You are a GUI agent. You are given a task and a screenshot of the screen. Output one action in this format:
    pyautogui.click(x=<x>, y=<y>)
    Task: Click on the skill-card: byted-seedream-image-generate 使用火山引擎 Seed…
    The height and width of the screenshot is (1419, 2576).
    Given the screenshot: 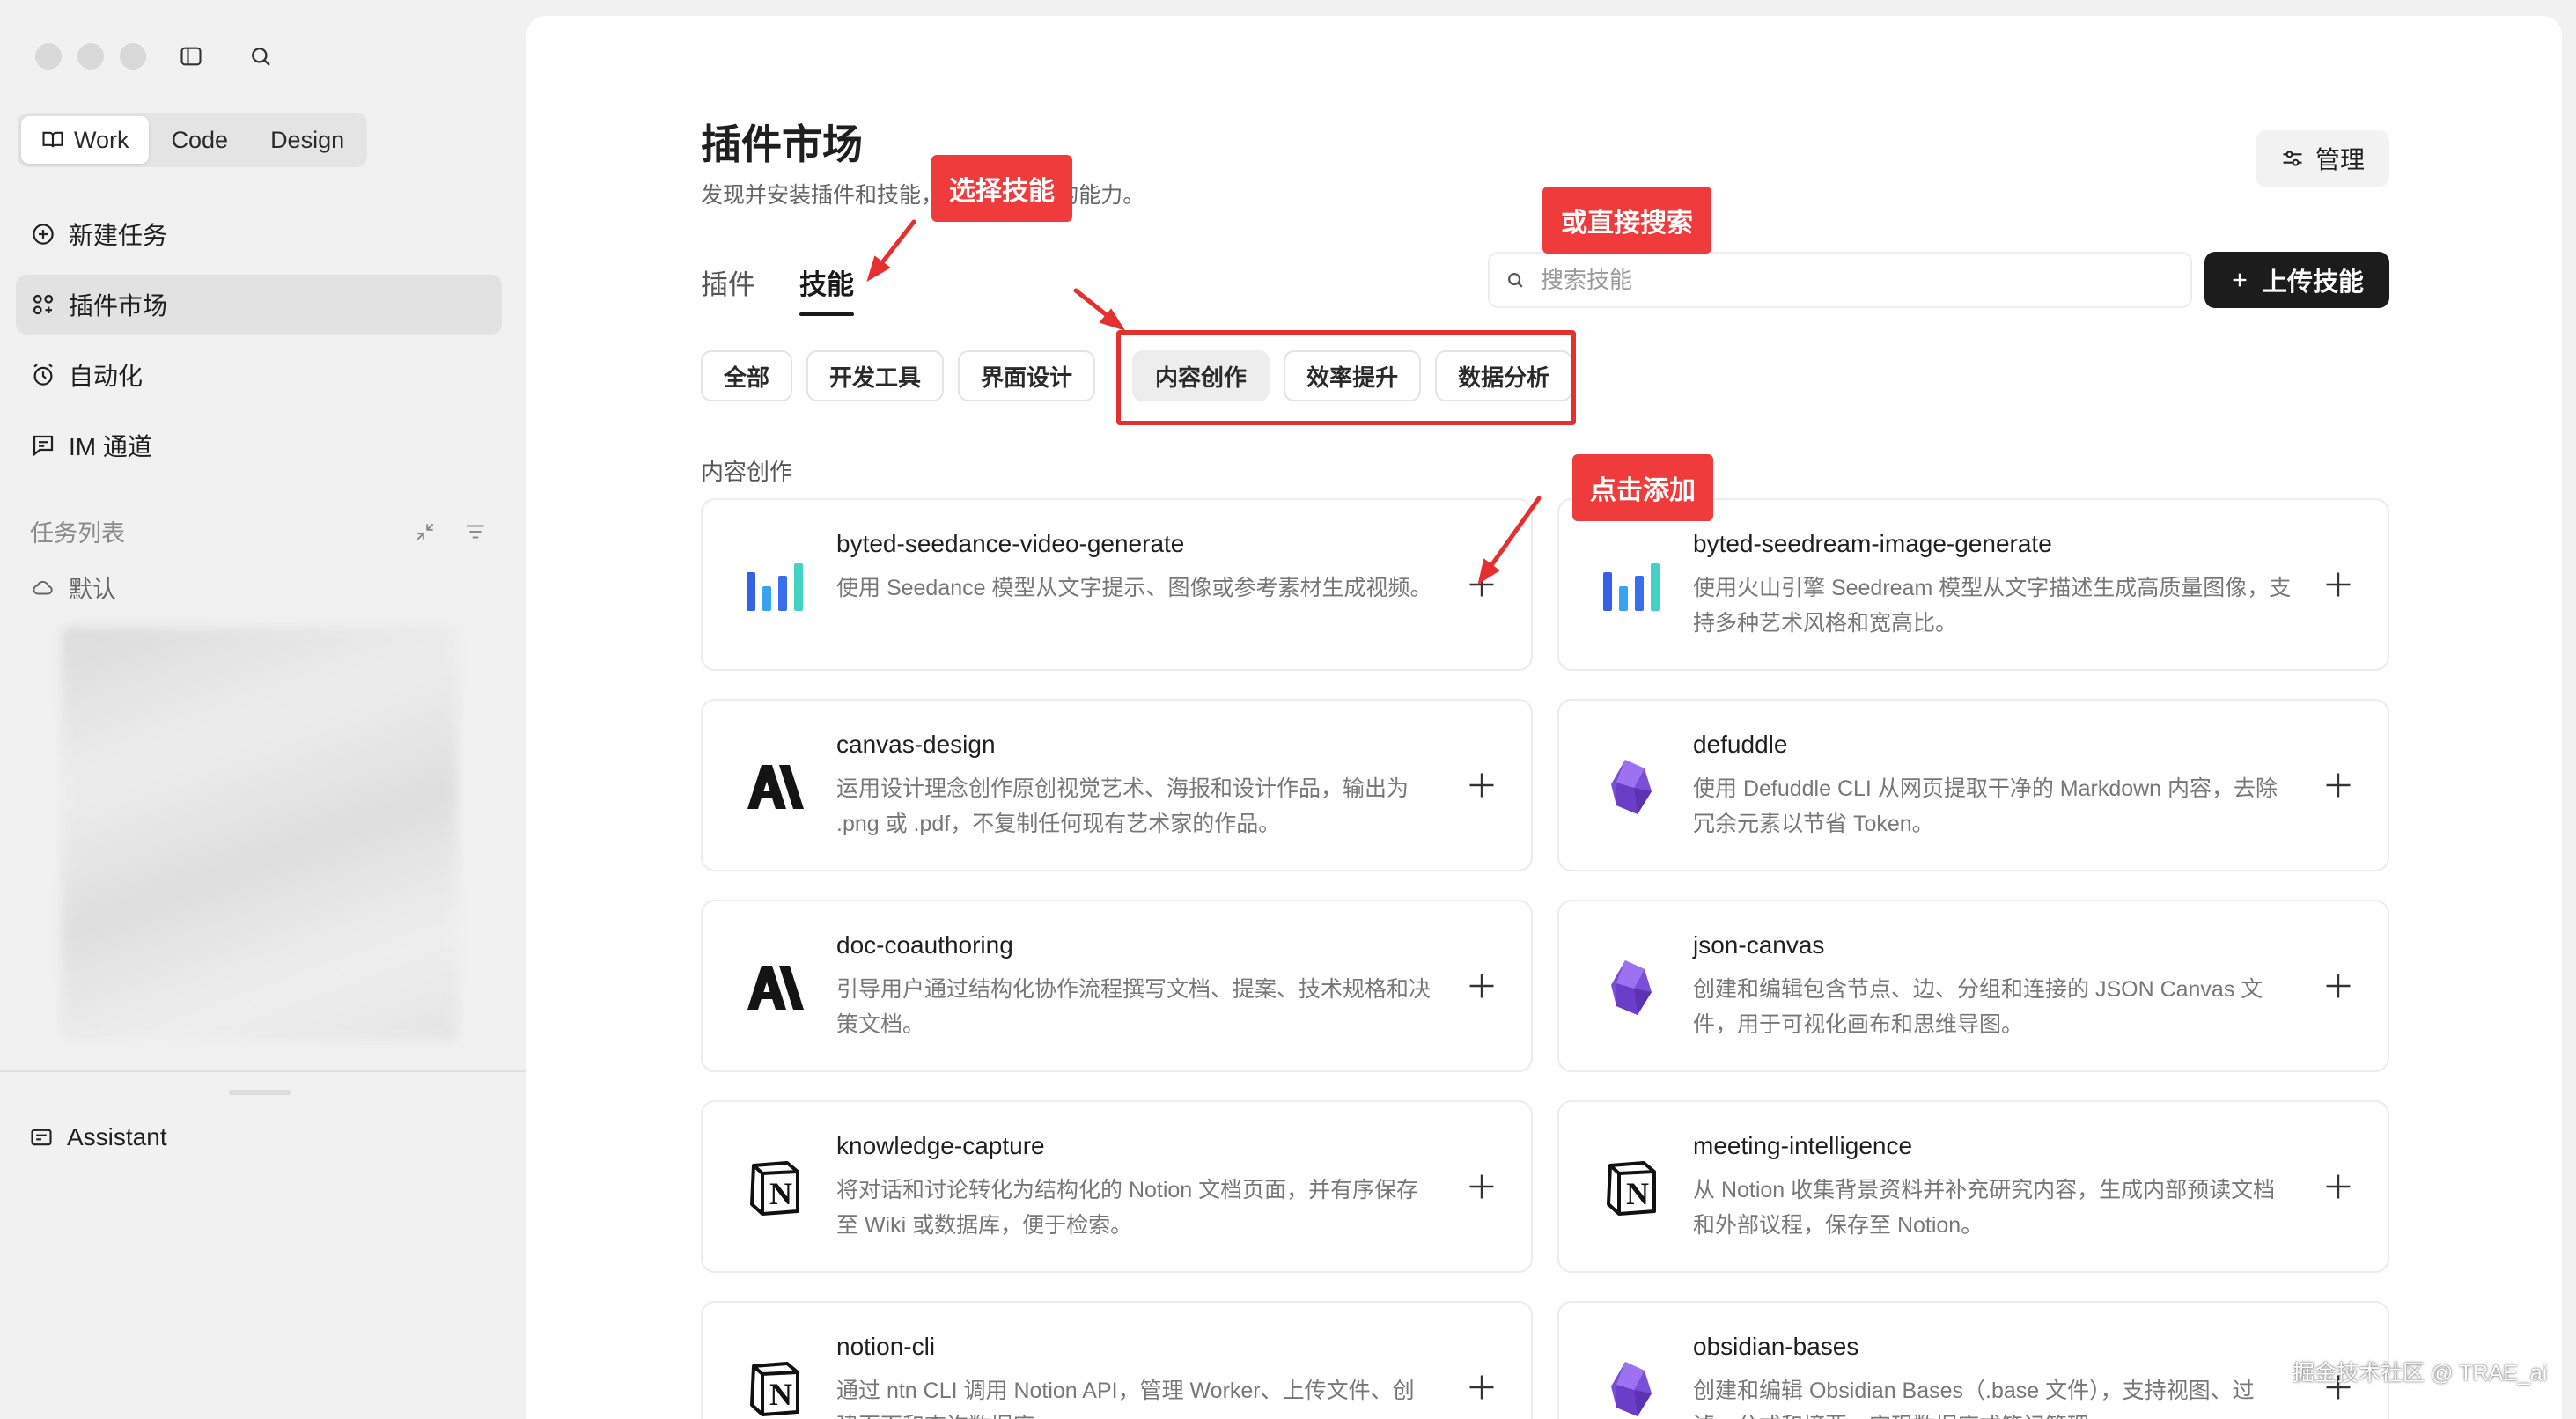 What is the action you would take?
    pyautogui.click(x=1973, y=584)
    